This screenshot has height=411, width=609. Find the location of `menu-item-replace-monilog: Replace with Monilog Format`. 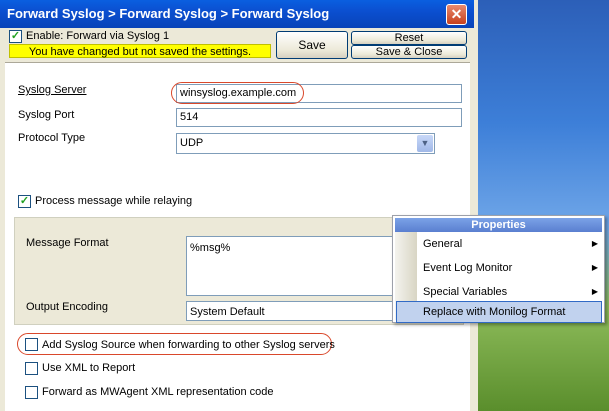

menu-item-replace-monilog: Replace with Monilog Format is located at coordinates (499, 312).